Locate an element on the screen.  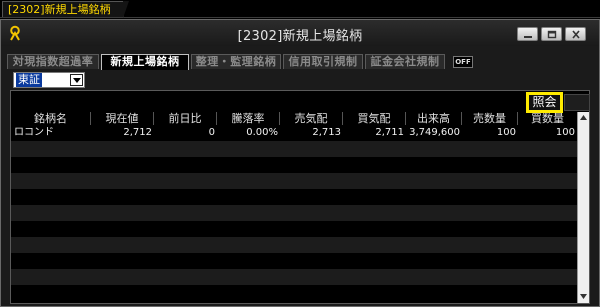
title-bar: [2302]新規上場銘柄 is located at coordinates (300, 33).